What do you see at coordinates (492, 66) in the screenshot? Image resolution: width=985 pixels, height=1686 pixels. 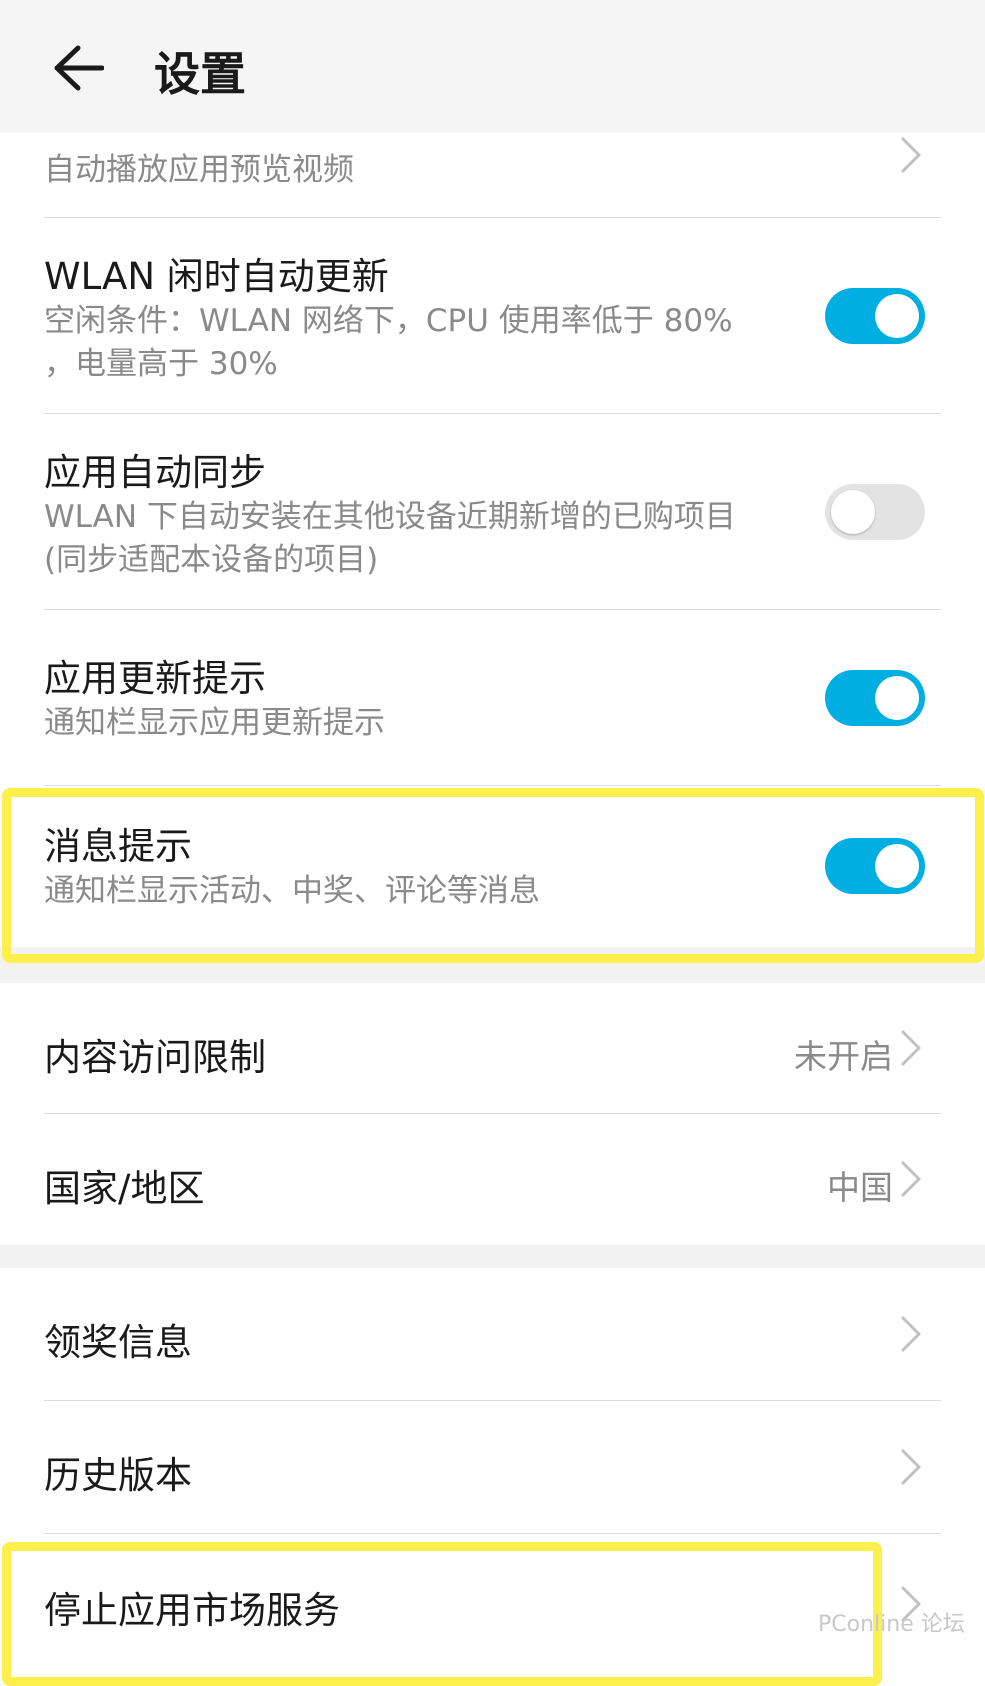 I see `app-header: 设置` at bounding box center [492, 66].